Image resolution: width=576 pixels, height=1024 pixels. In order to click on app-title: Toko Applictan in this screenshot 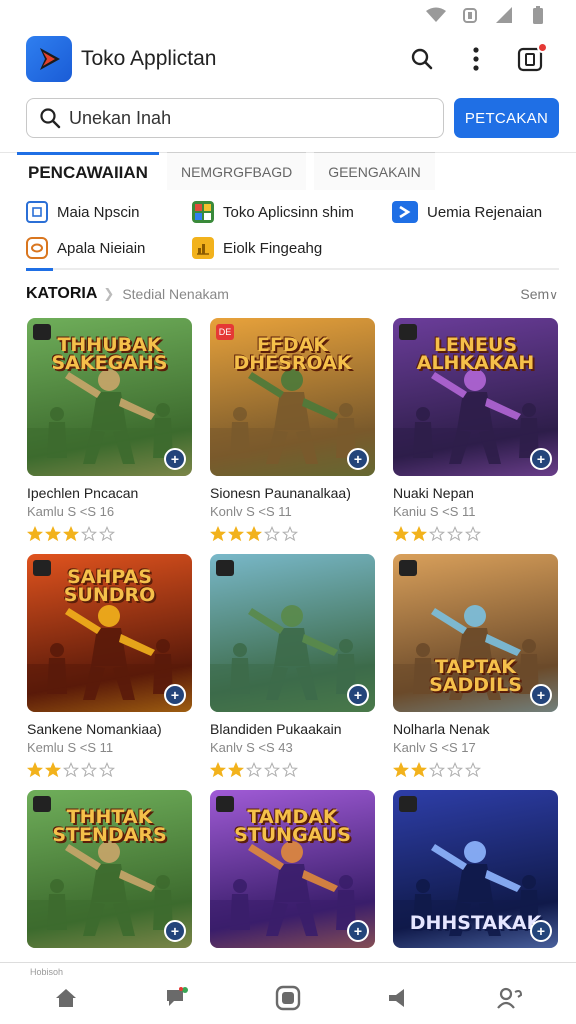, I will do `click(149, 58)`.